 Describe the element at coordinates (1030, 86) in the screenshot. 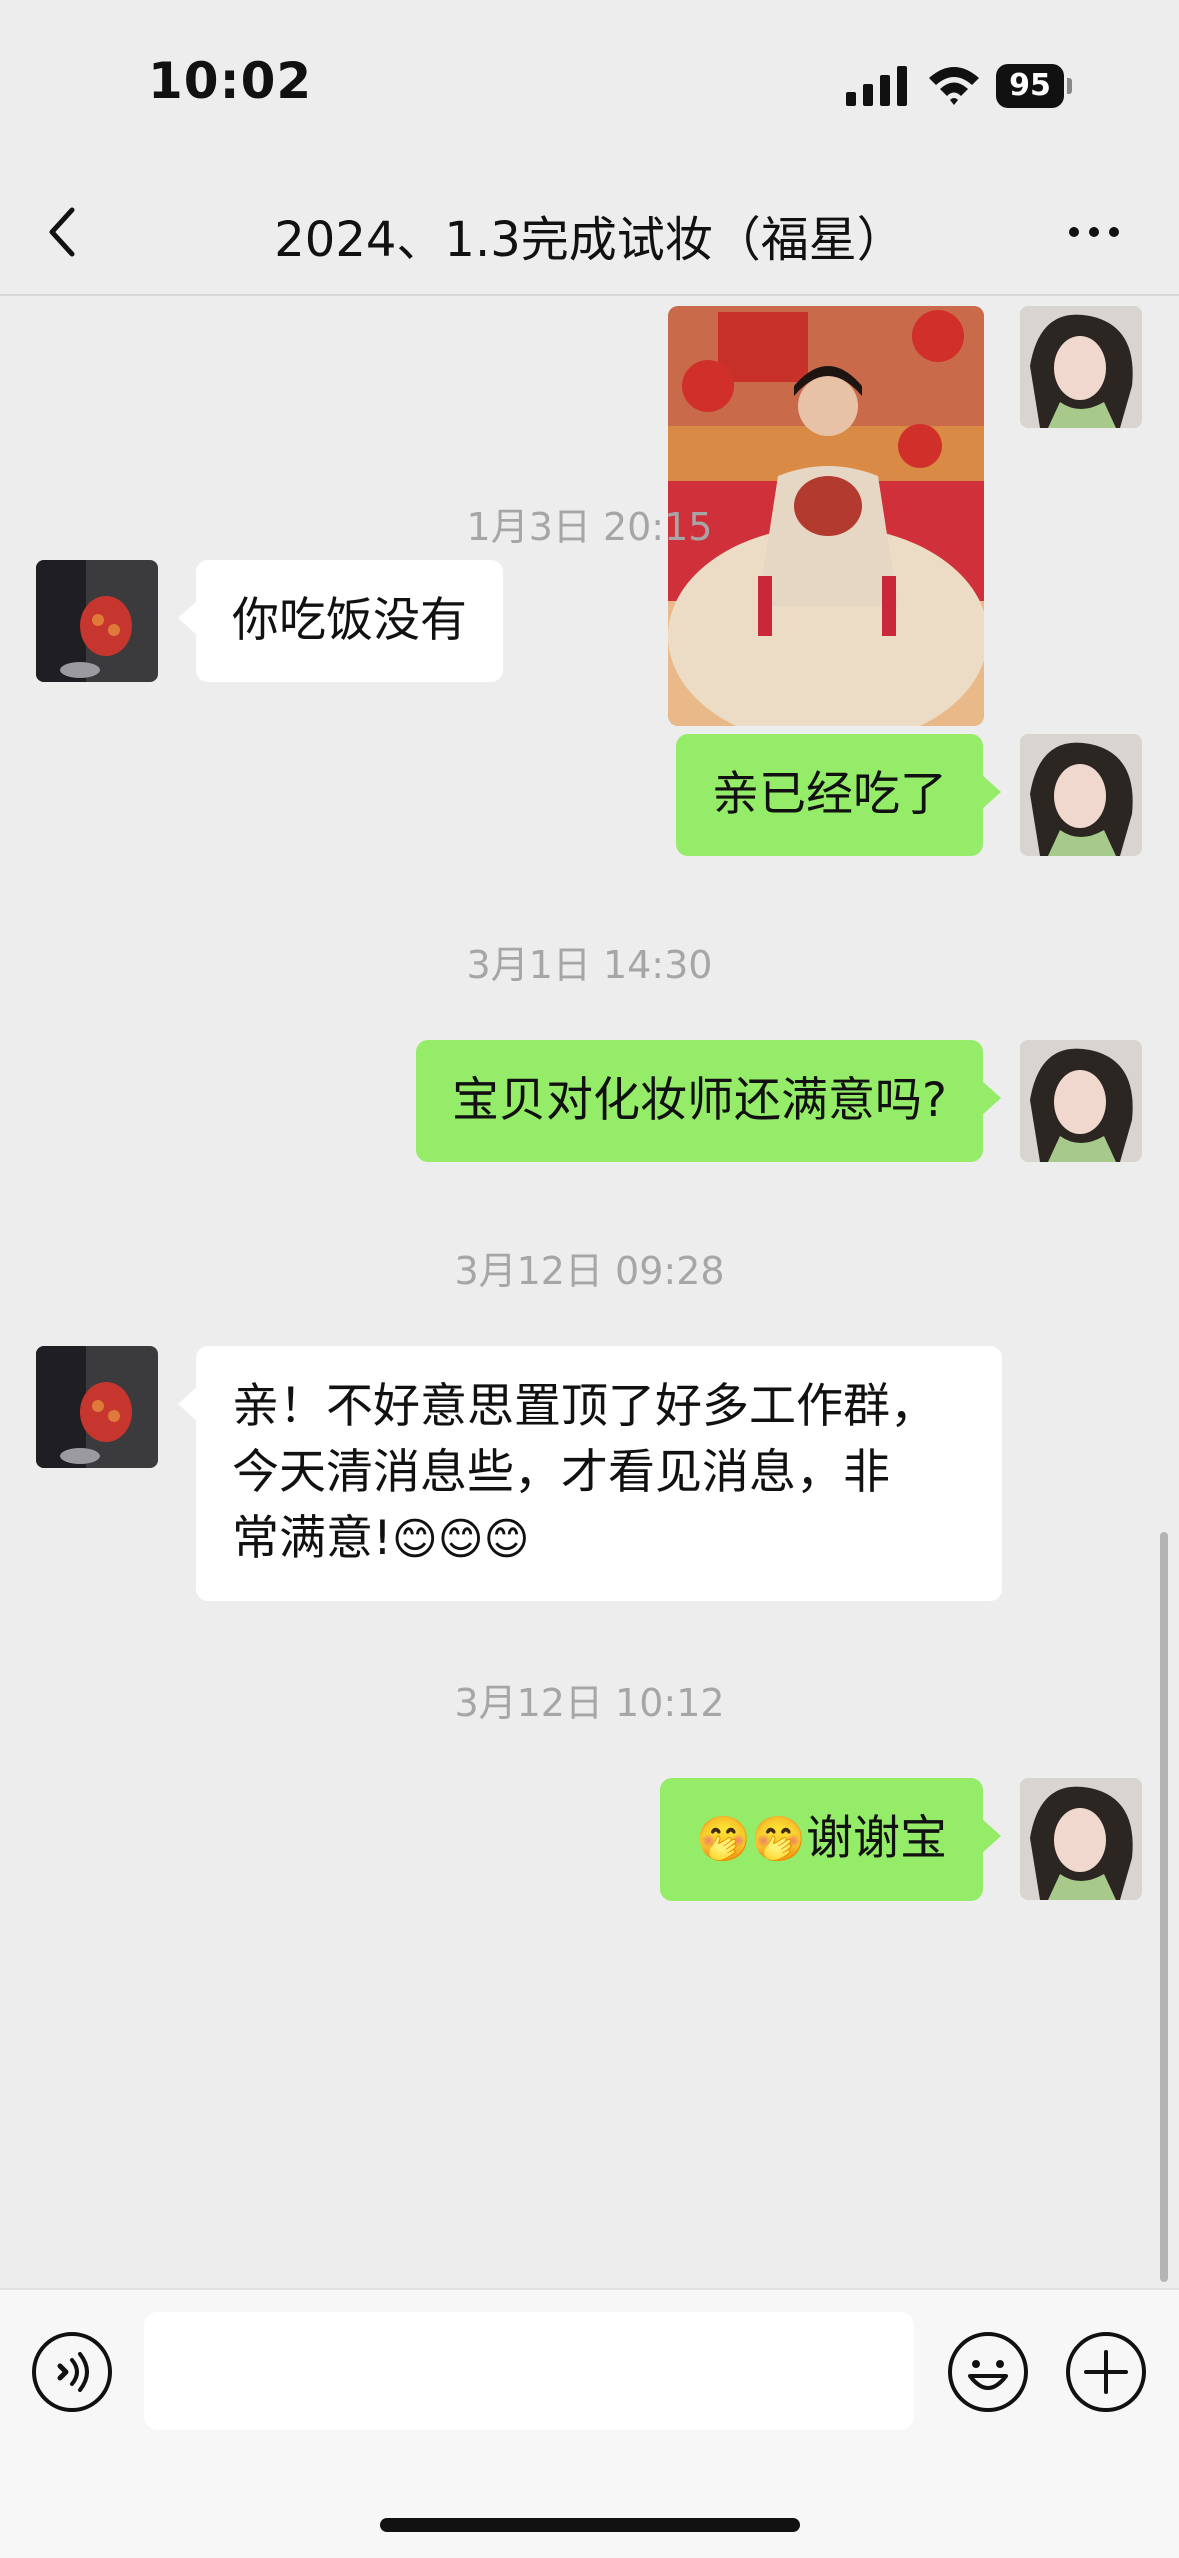

I see `battery-level: 95` at that location.